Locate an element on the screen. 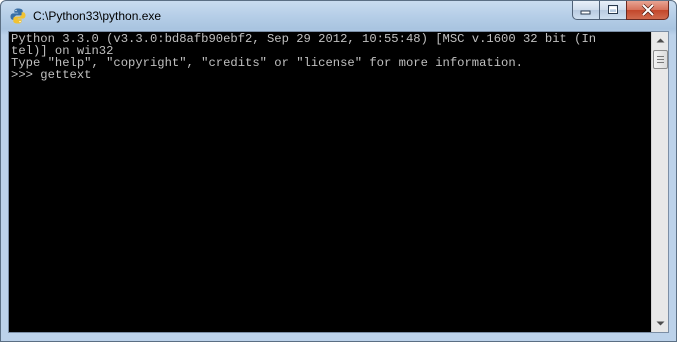 This screenshot has width=677, height=342. python-icon is located at coordinates (18, 16).